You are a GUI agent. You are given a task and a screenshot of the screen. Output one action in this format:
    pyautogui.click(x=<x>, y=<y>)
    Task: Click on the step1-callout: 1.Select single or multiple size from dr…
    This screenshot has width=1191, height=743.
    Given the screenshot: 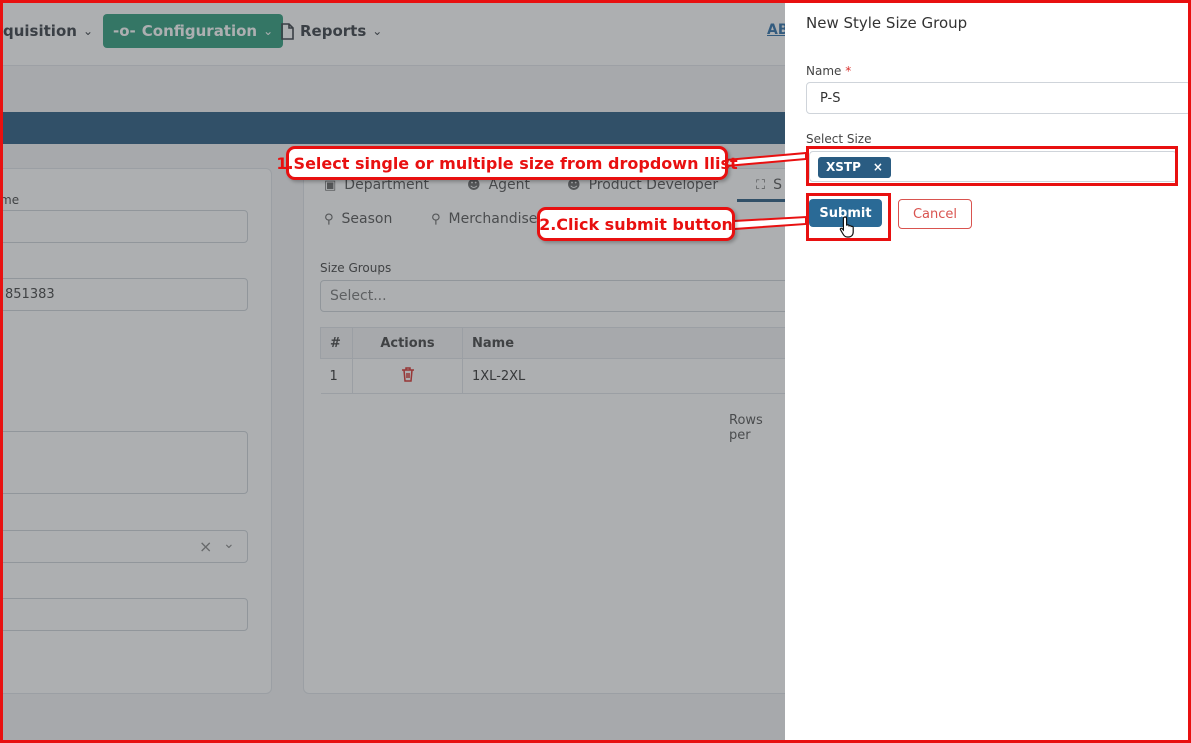 What is the action you would take?
    pyautogui.click(x=507, y=163)
    